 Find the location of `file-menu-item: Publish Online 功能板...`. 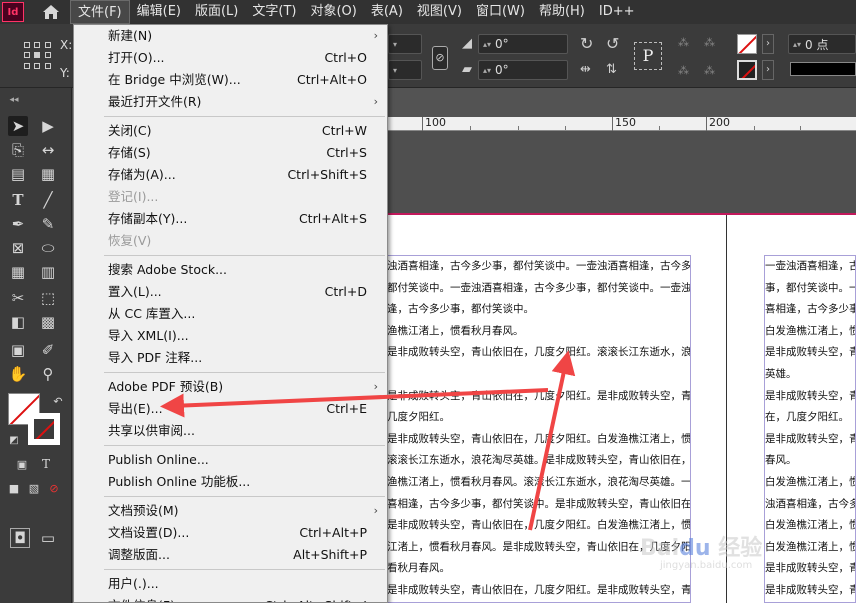

file-menu-item: Publish Online 功能板... is located at coordinates (230, 482).